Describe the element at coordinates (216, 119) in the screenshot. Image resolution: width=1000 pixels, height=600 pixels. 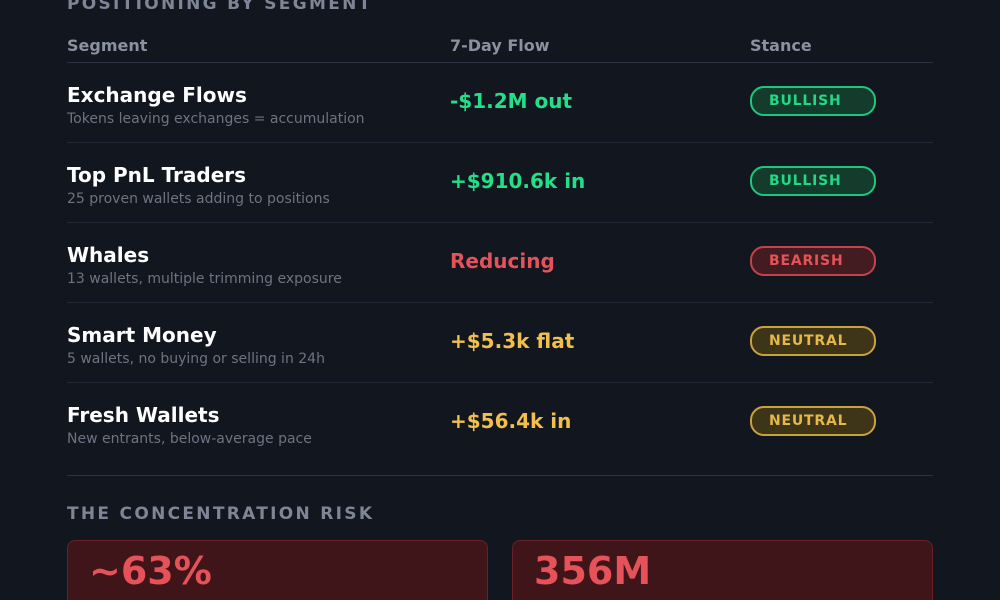
I see `segment-description: Tokens leaving exchanges = accumulation` at that location.